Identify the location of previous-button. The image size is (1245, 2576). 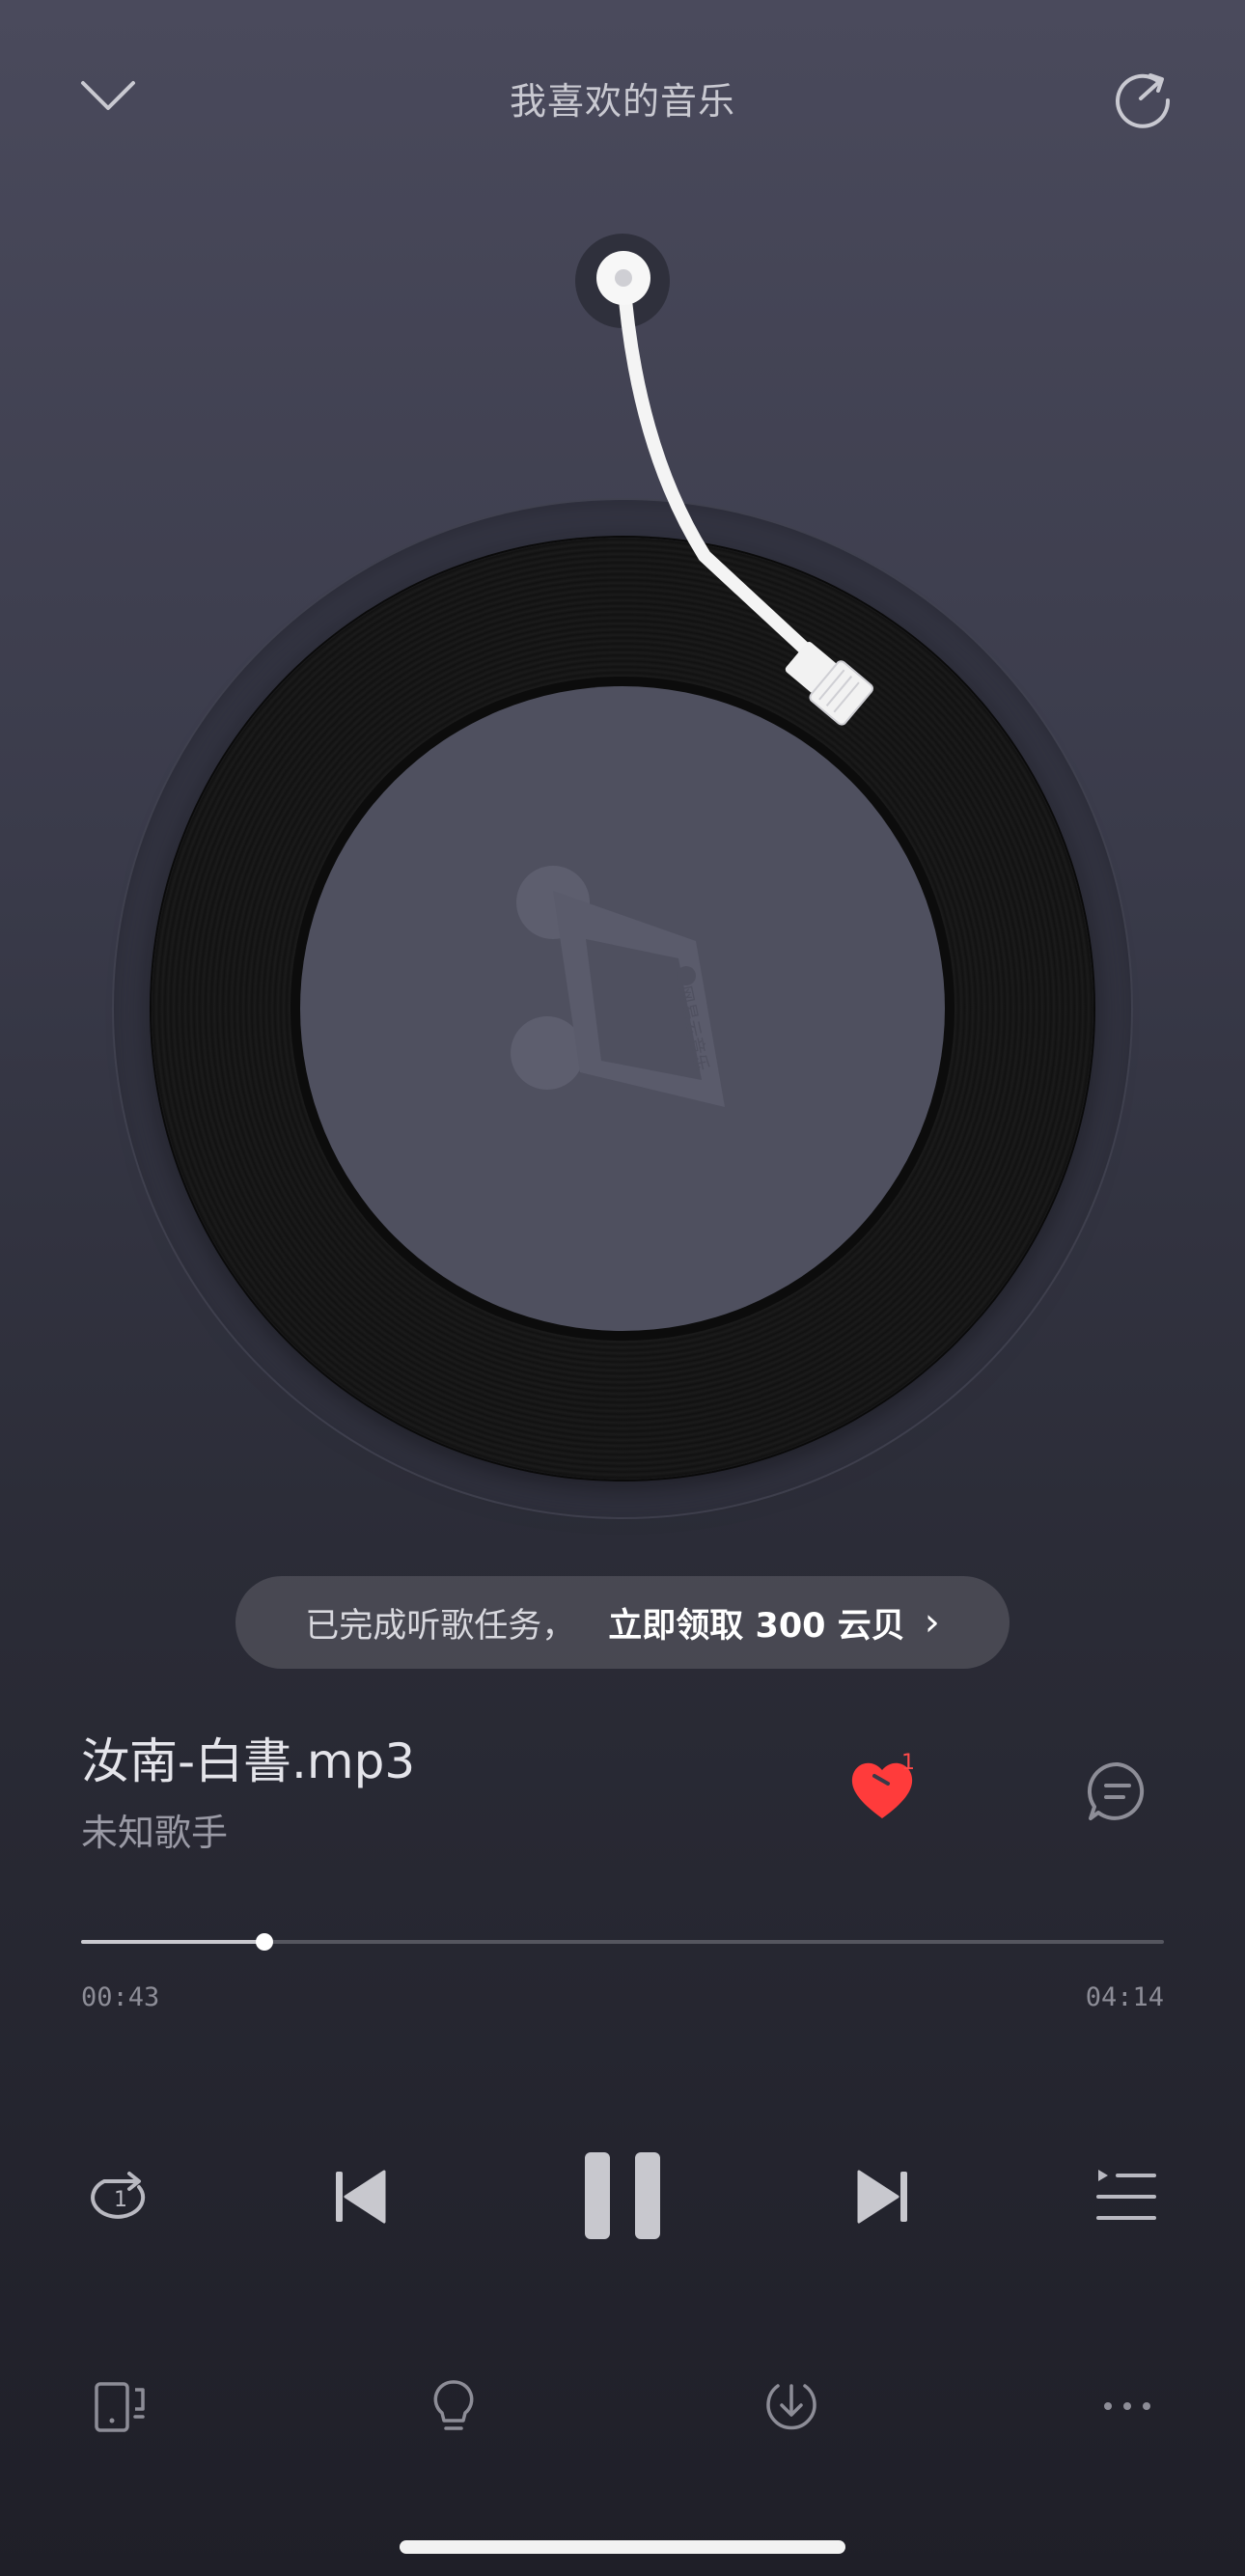
(359, 2196).